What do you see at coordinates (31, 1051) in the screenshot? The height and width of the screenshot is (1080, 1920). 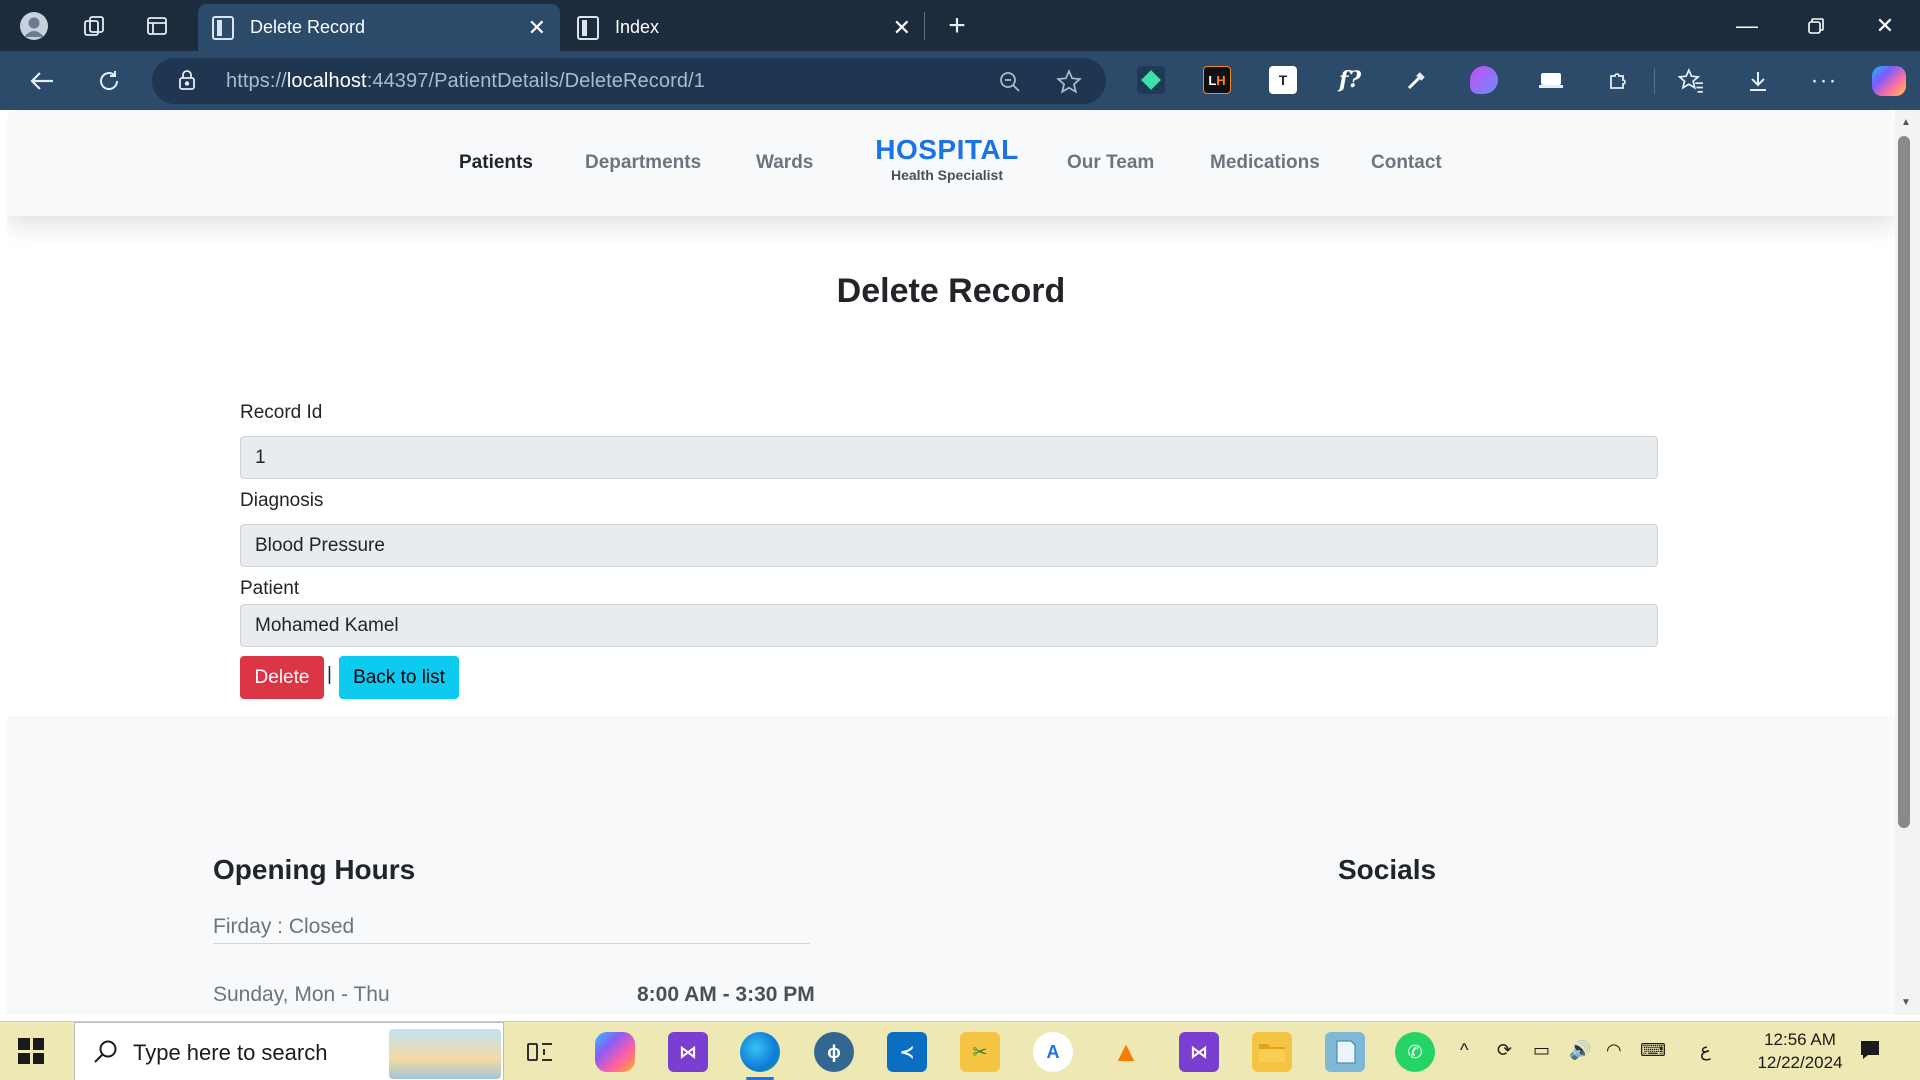 I see `windows-start-icon` at bounding box center [31, 1051].